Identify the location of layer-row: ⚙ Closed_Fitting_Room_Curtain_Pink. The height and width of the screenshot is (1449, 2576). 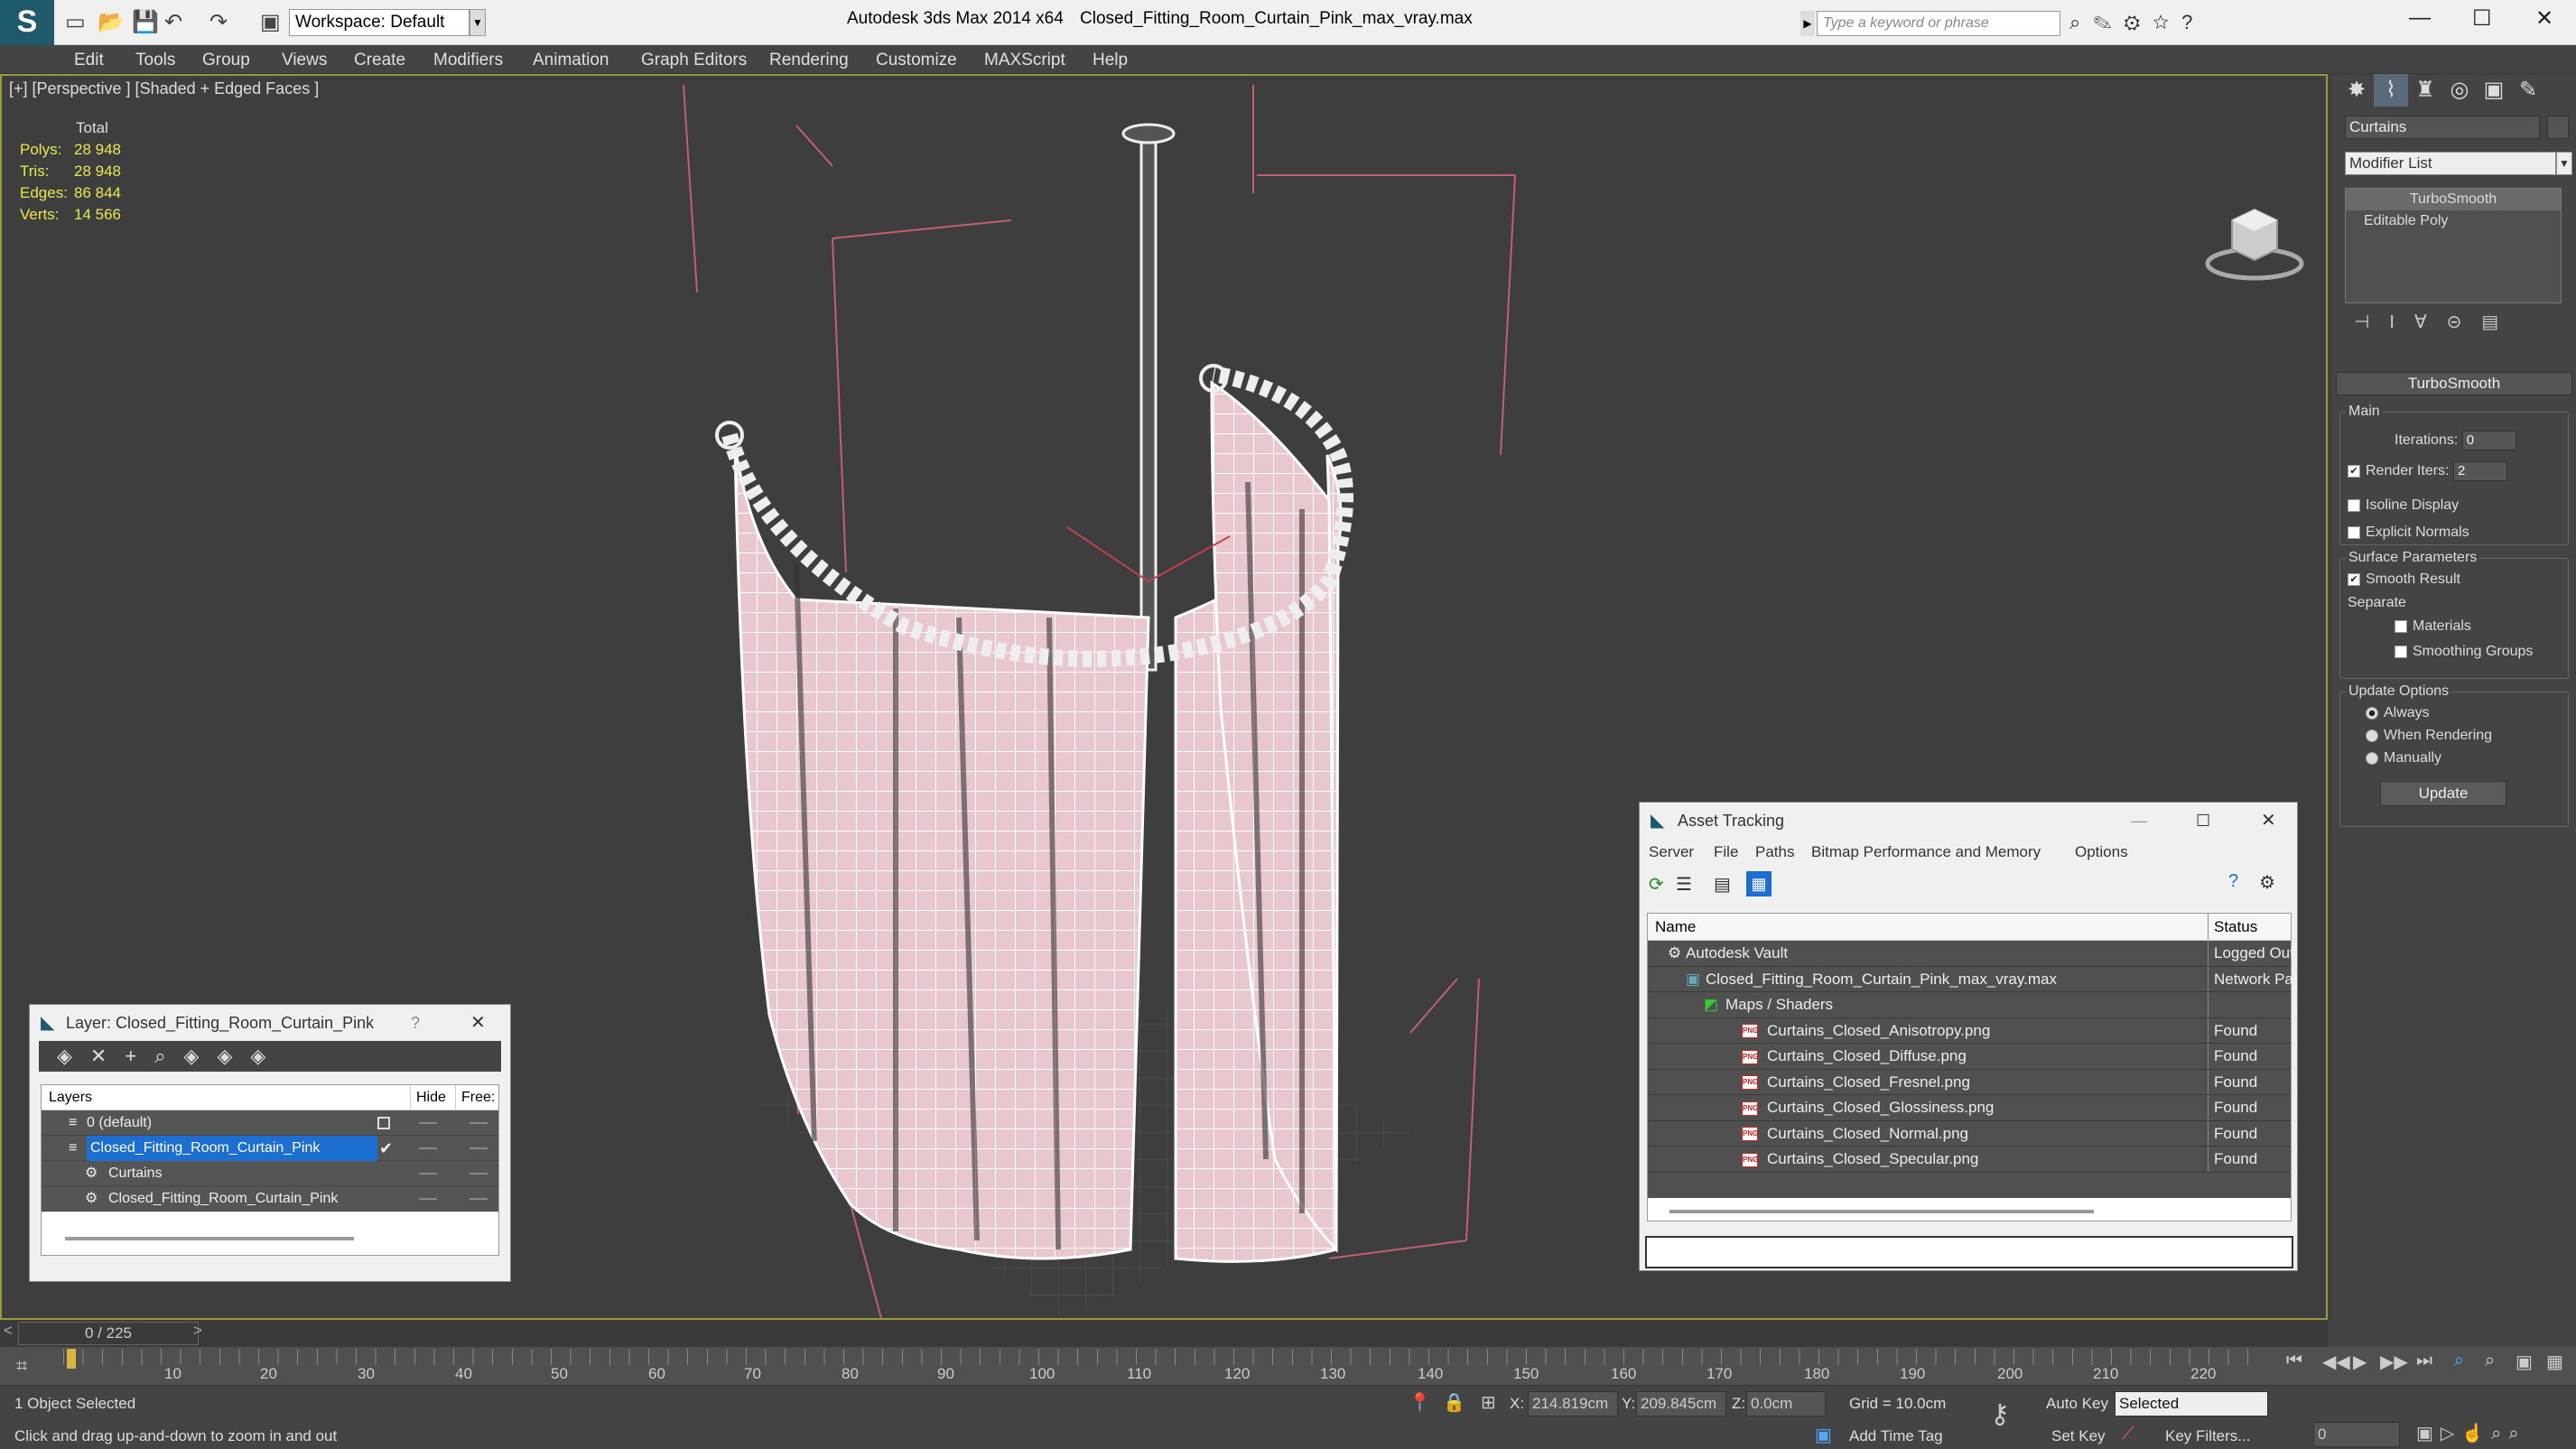
(270, 1199).